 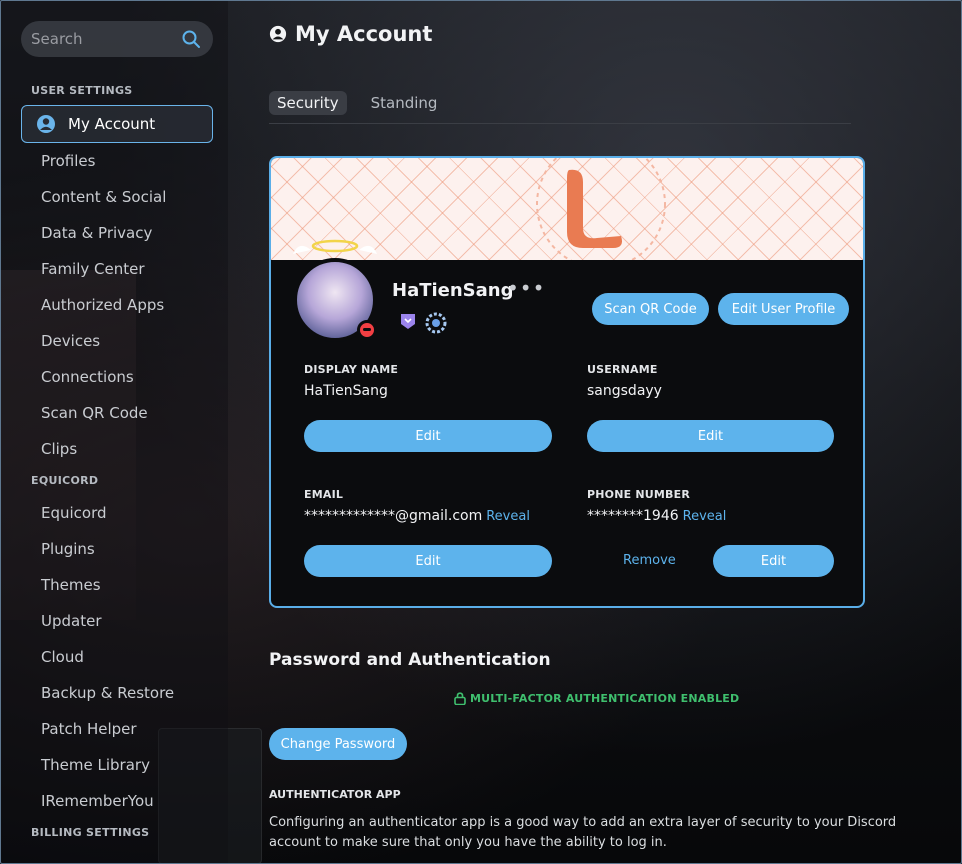 What do you see at coordinates (107, 693) in the screenshot?
I see `sidebar-item-backup-restore: Backup & Restore` at bounding box center [107, 693].